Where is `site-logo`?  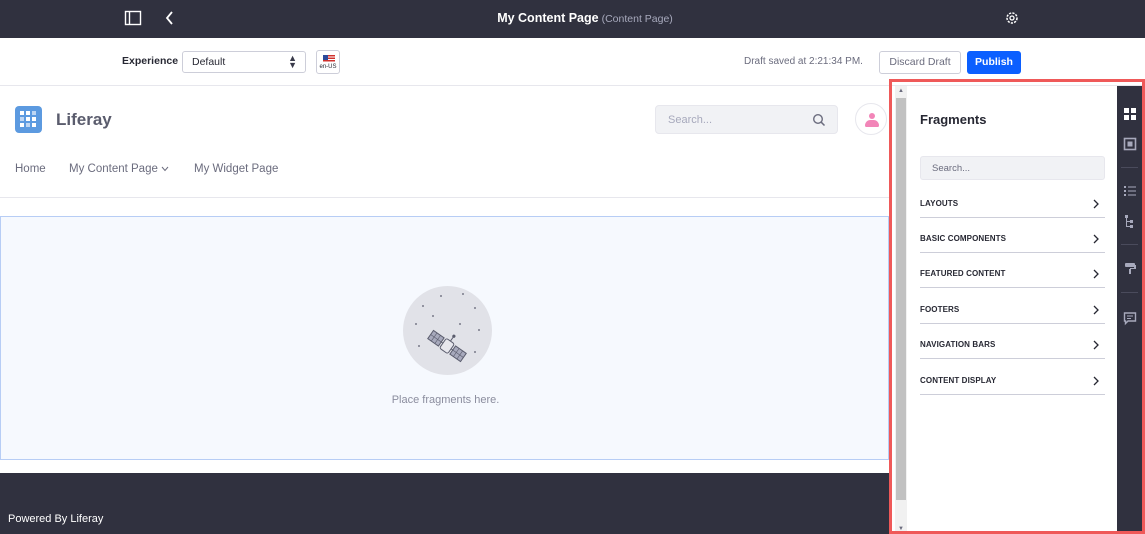
site-logo is located at coordinates (28, 119).